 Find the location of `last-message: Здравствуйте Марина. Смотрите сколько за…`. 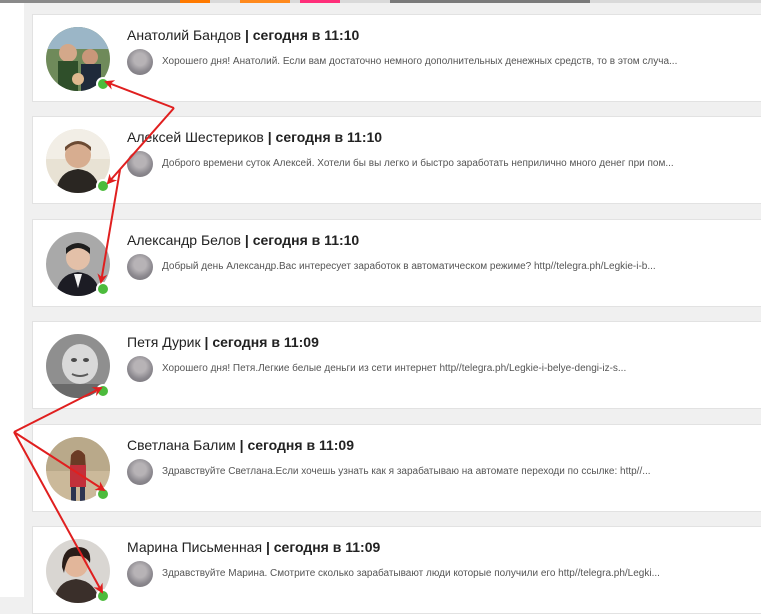

last-message: Здравствуйте Марина. Смотрите сколько за… is located at coordinates (444, 575).